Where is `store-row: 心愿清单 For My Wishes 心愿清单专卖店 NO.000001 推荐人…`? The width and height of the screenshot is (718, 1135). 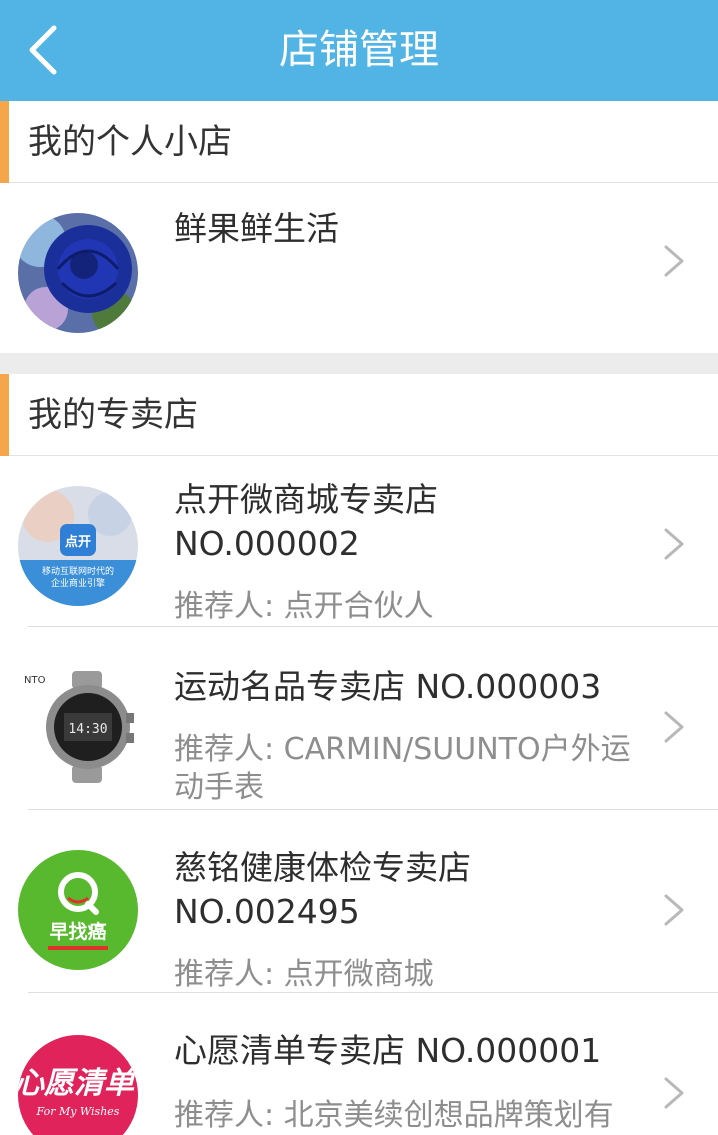 store-row: 心愿清单 For My Wishes 心愿清单专卖店 NO.000001 推荐人… is located at coordinates (359, 1064).